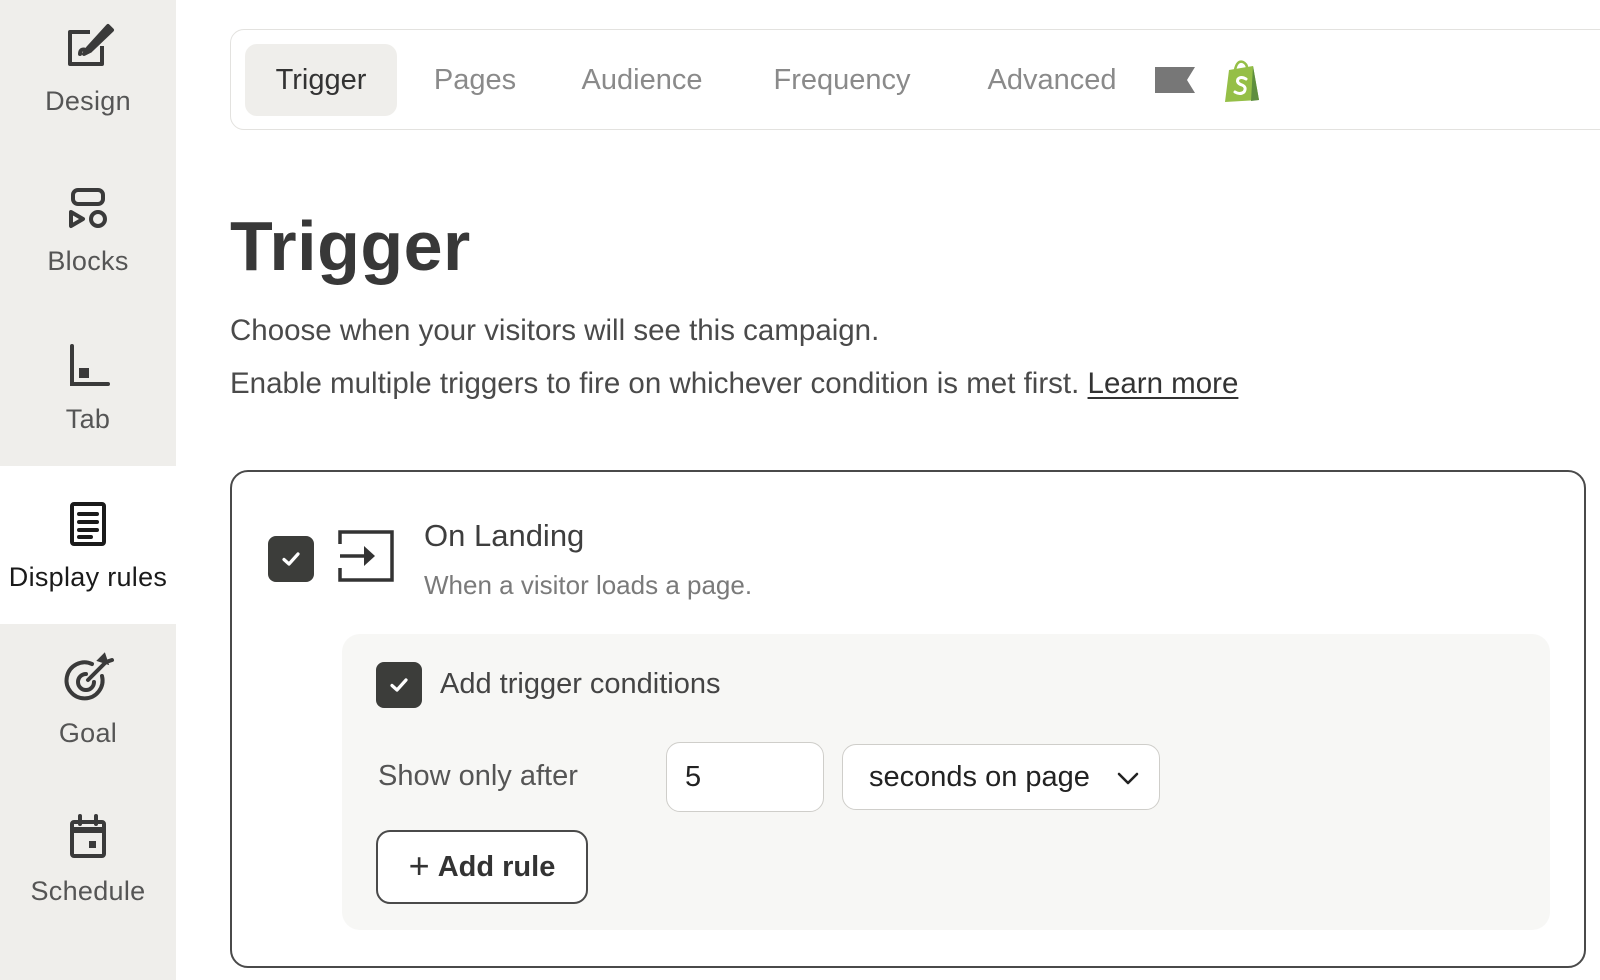 The image size is (1600, 980). What do you see at coordinates (496, 866) in the screenshot?
I see `add-rule-label: Add rule` at bounding box center [496, 866].